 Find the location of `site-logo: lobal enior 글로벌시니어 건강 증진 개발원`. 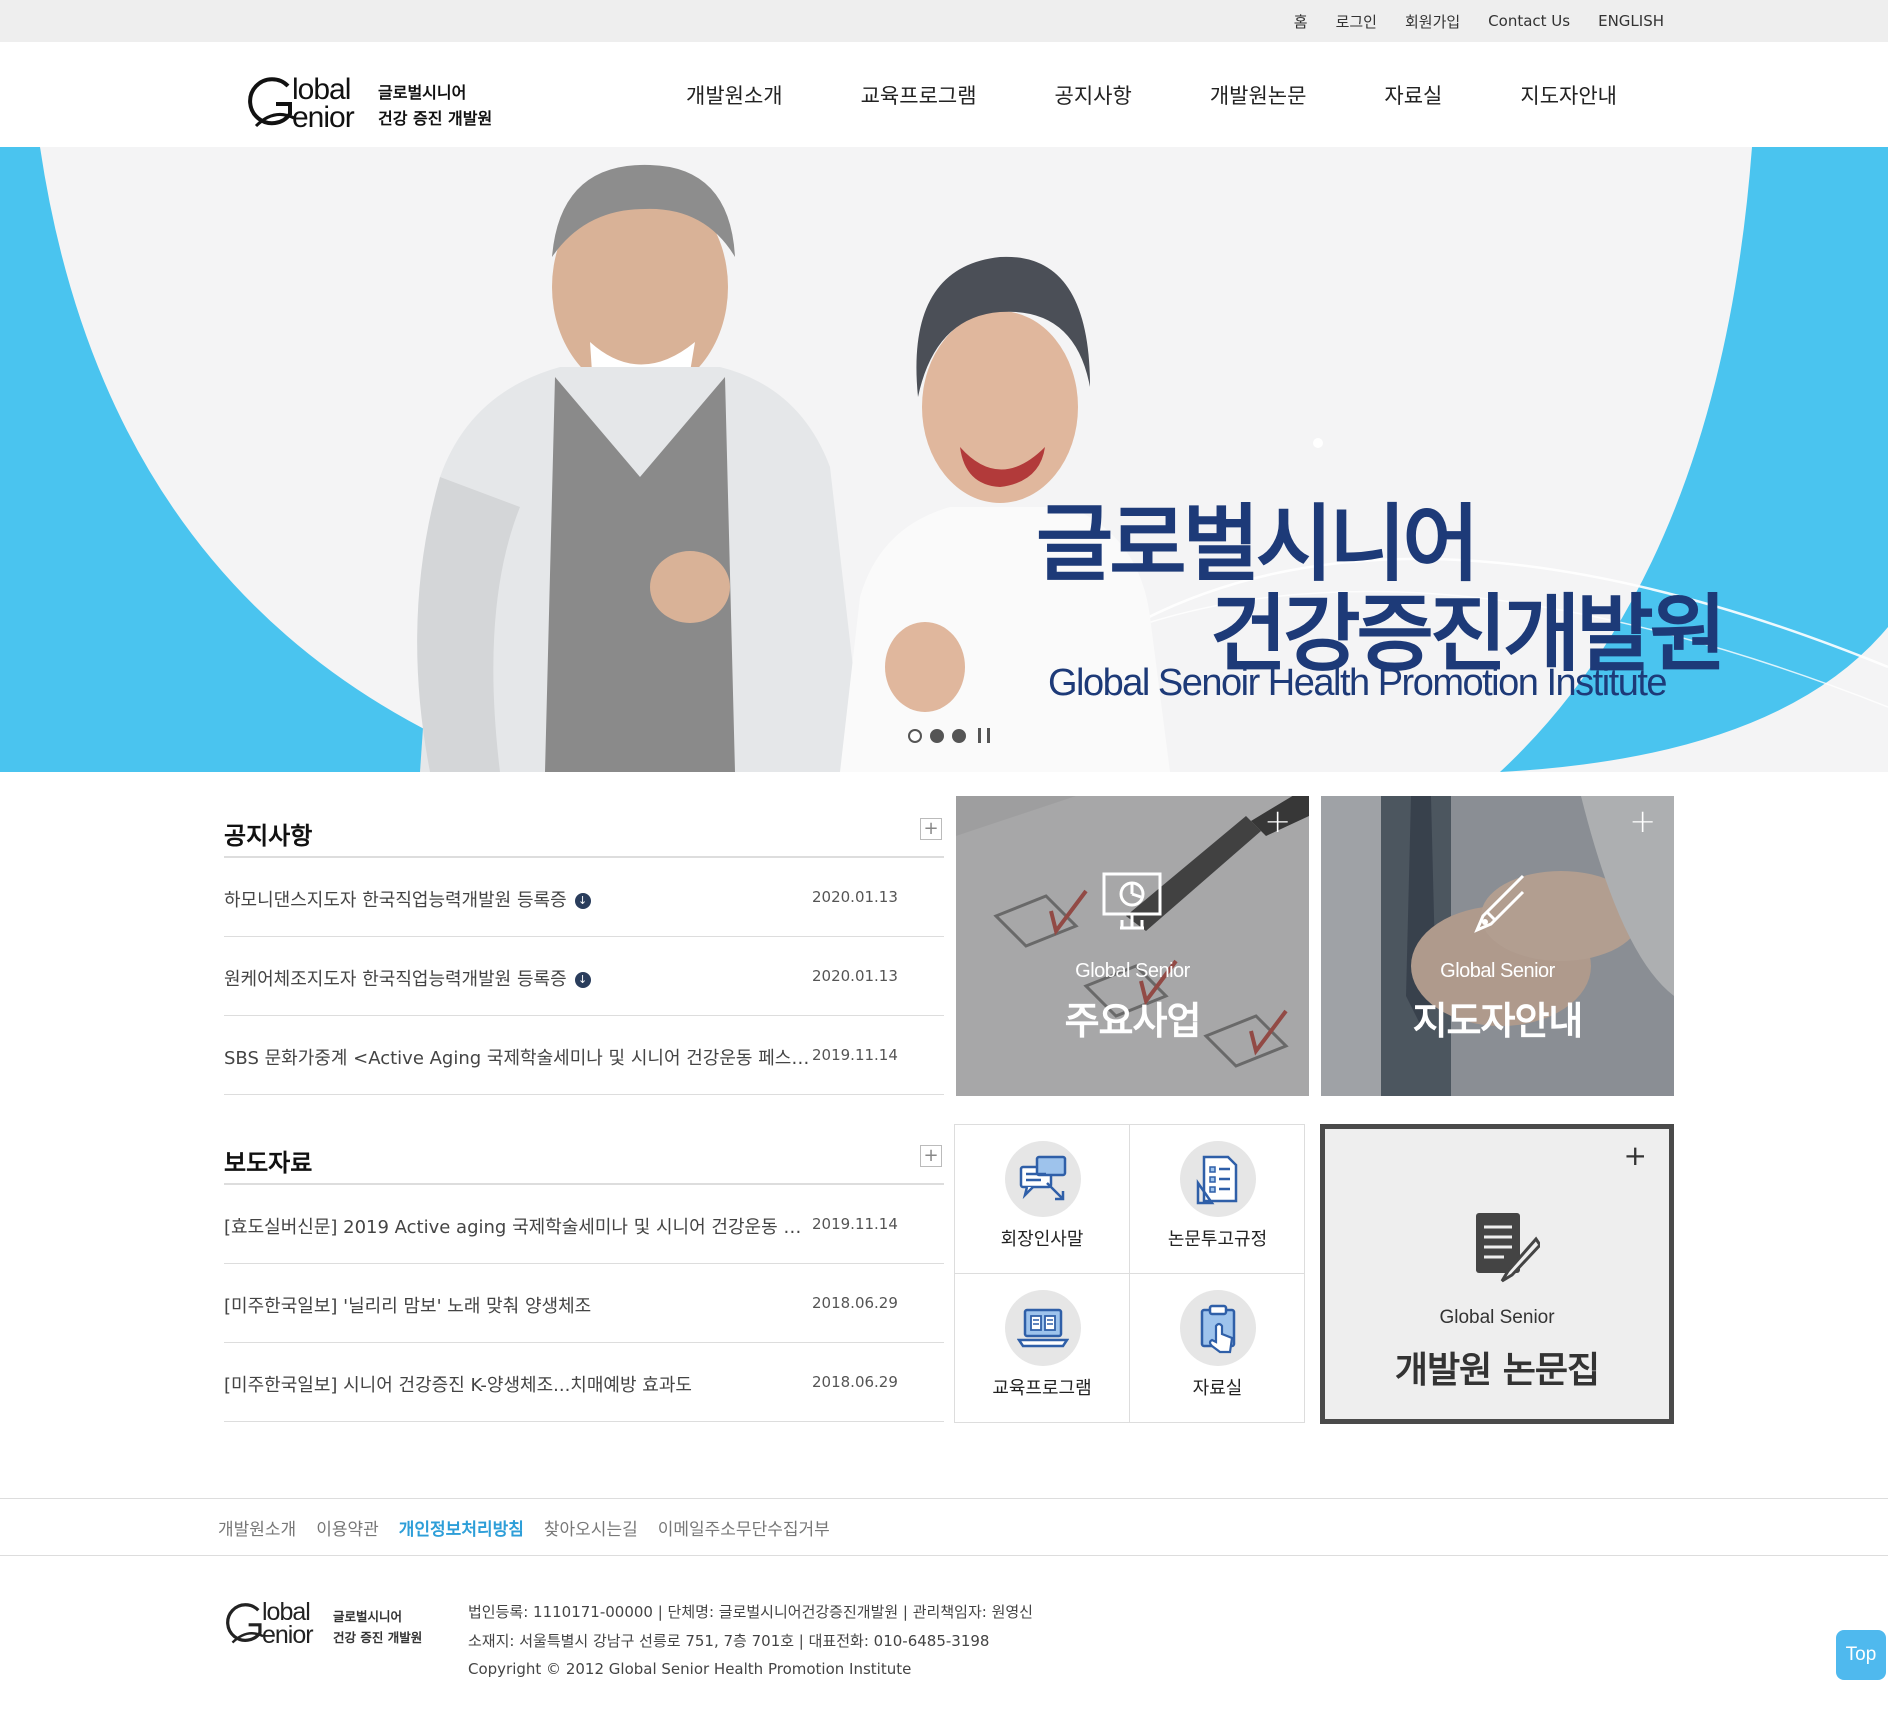

site-logo: lobal enior 글로벌시니어 건강 증진 개발원 is located at coordinates (378, 104).